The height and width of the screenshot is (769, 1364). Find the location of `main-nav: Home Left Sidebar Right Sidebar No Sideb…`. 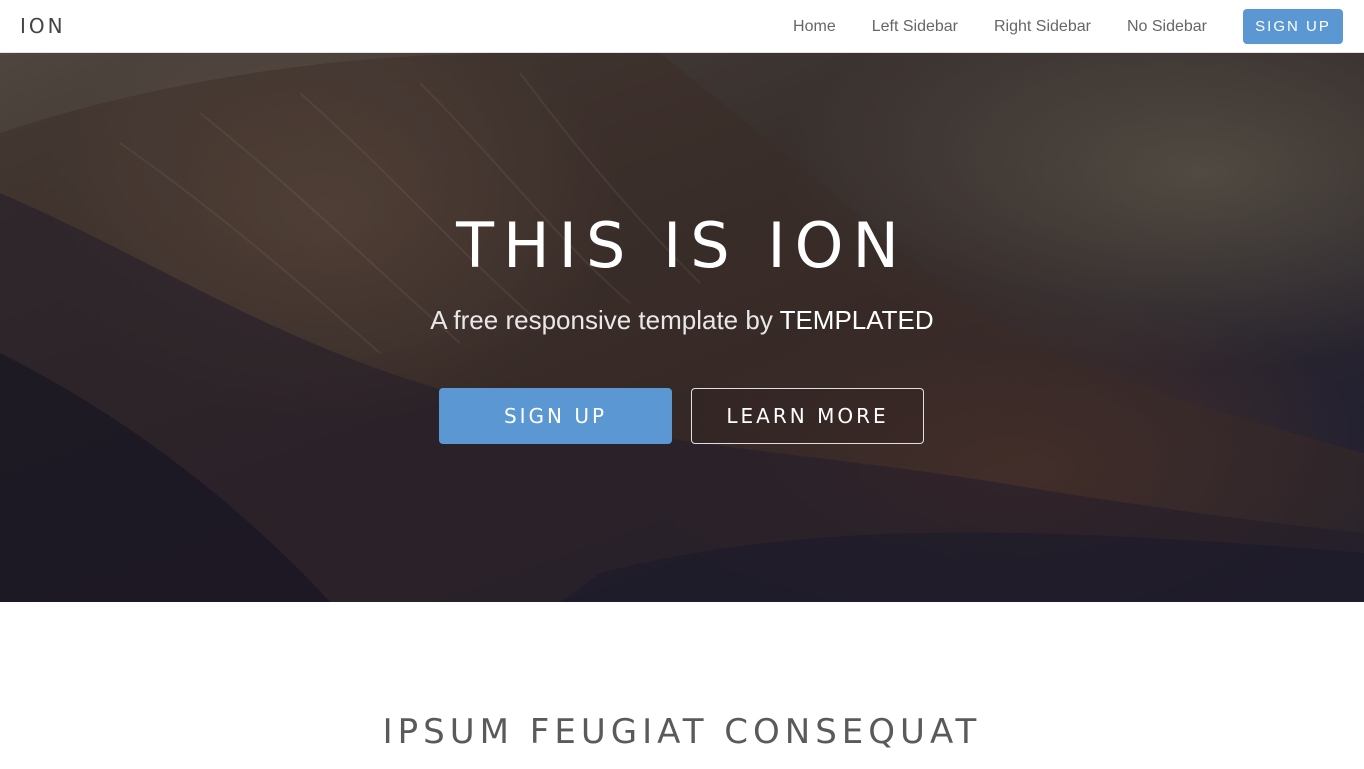

main-nav: Home Left Sidebar Right Sidebar No Sideb… is located at coordinates (1078, 26).